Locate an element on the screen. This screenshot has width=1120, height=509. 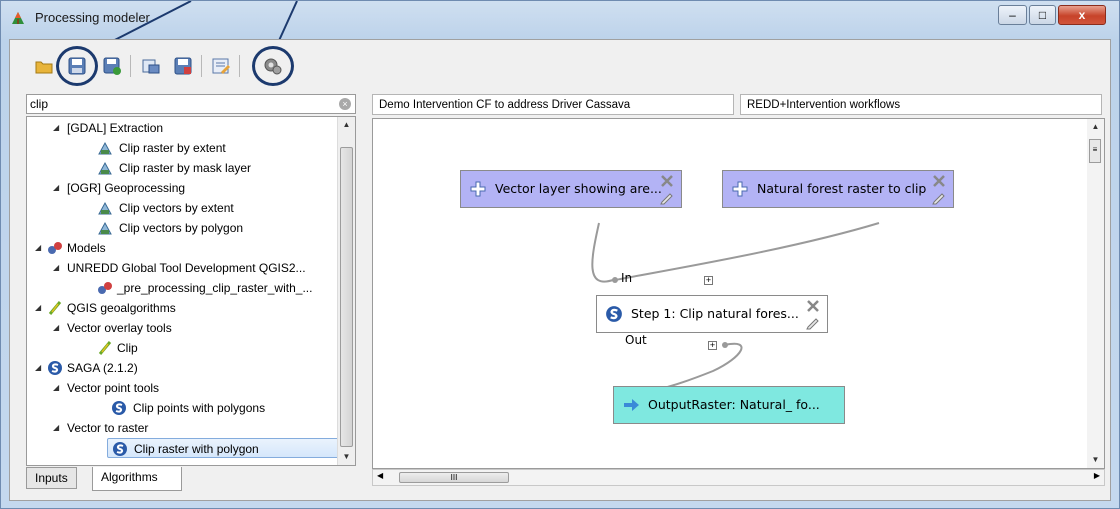
tab-inputs: Inputs is located at coordinates (51, 478).